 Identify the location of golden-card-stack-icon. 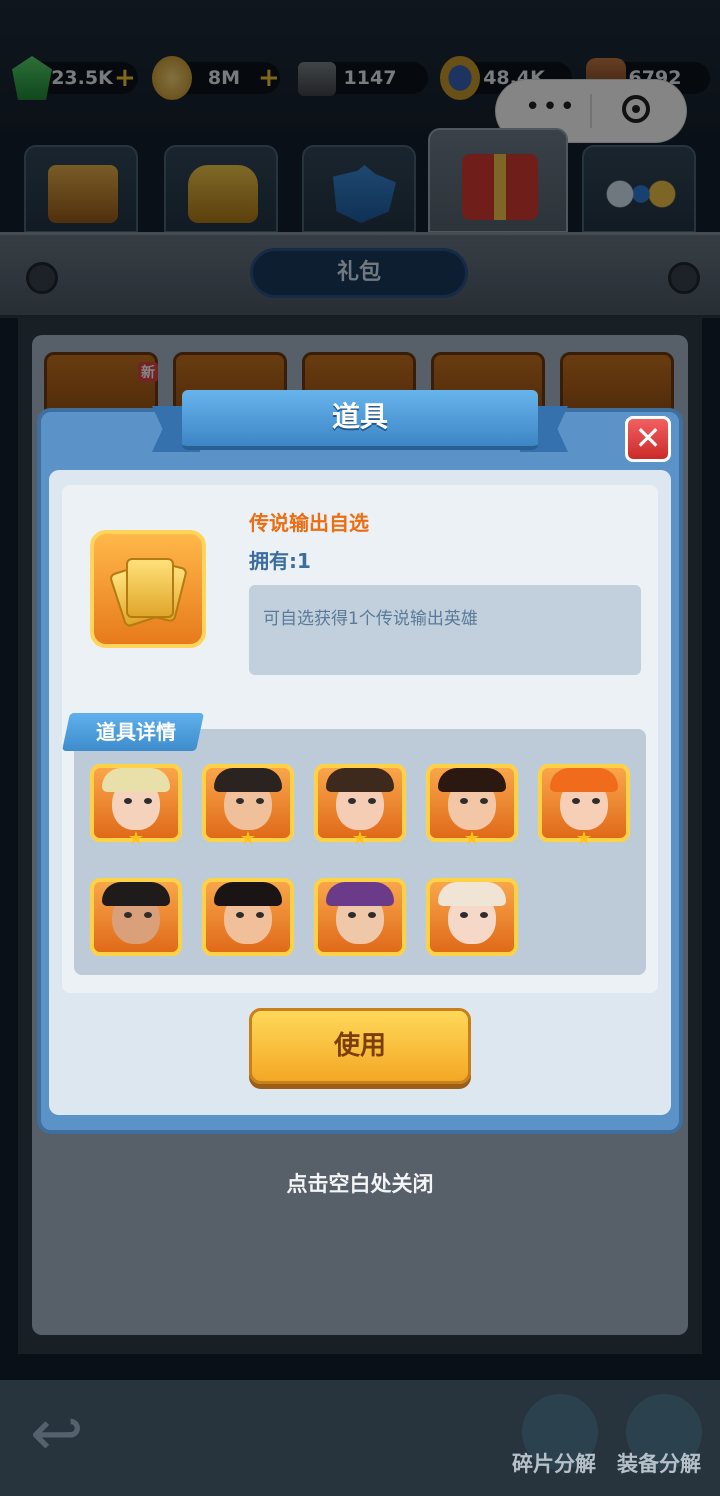
(148, 592).